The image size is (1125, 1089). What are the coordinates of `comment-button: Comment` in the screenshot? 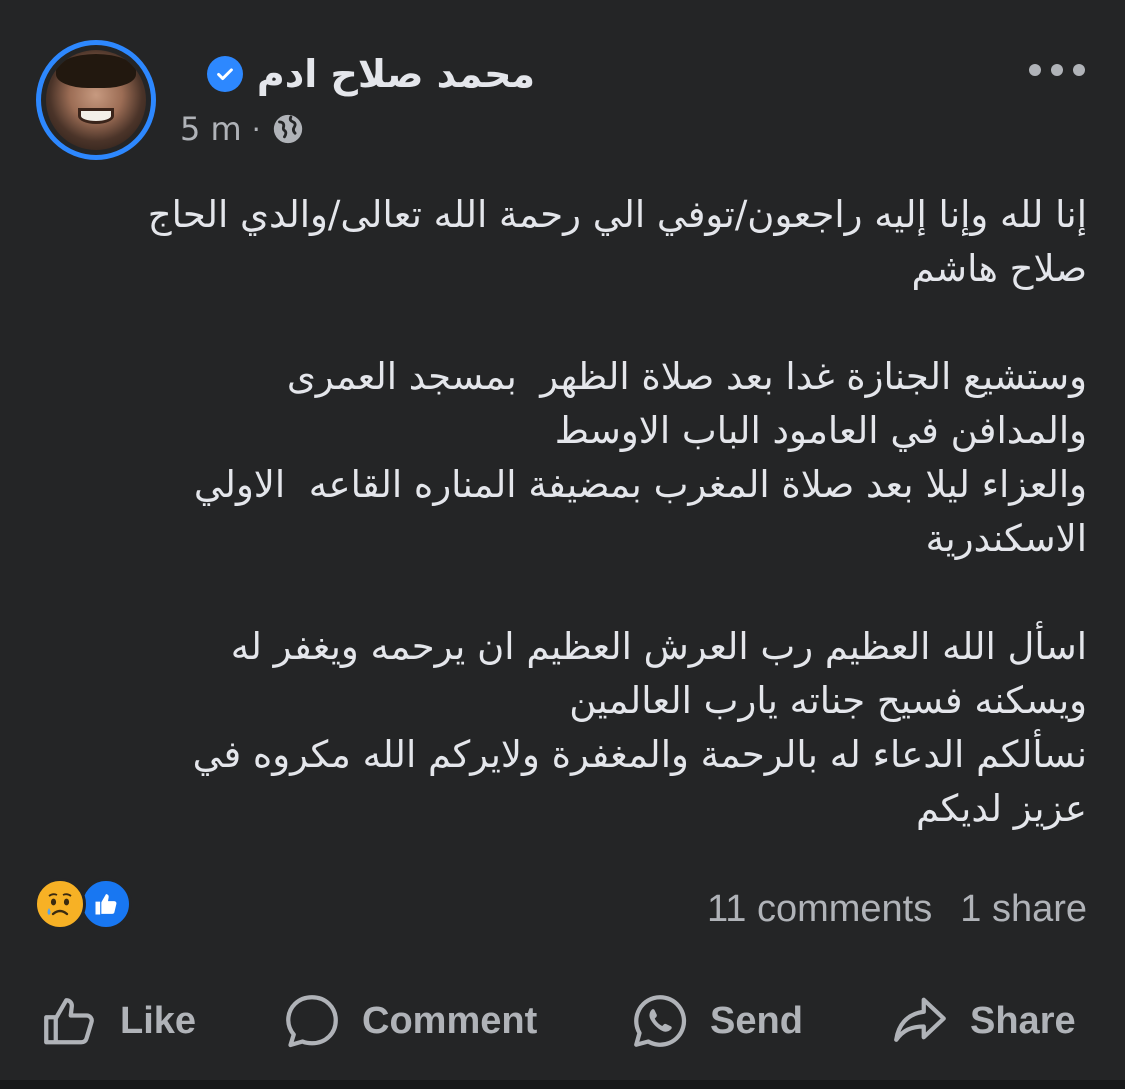 It's located at (409, 1021).